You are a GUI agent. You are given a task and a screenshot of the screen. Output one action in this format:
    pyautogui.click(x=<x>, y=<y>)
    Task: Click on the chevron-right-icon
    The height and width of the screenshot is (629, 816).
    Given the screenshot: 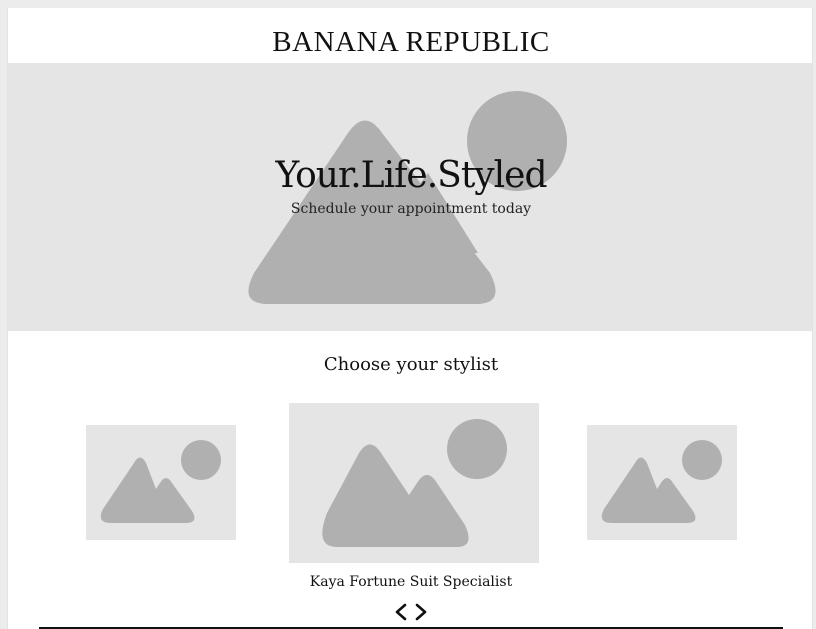 What is the action you would take?
    pyautogui.click(x=421, y=612)
    